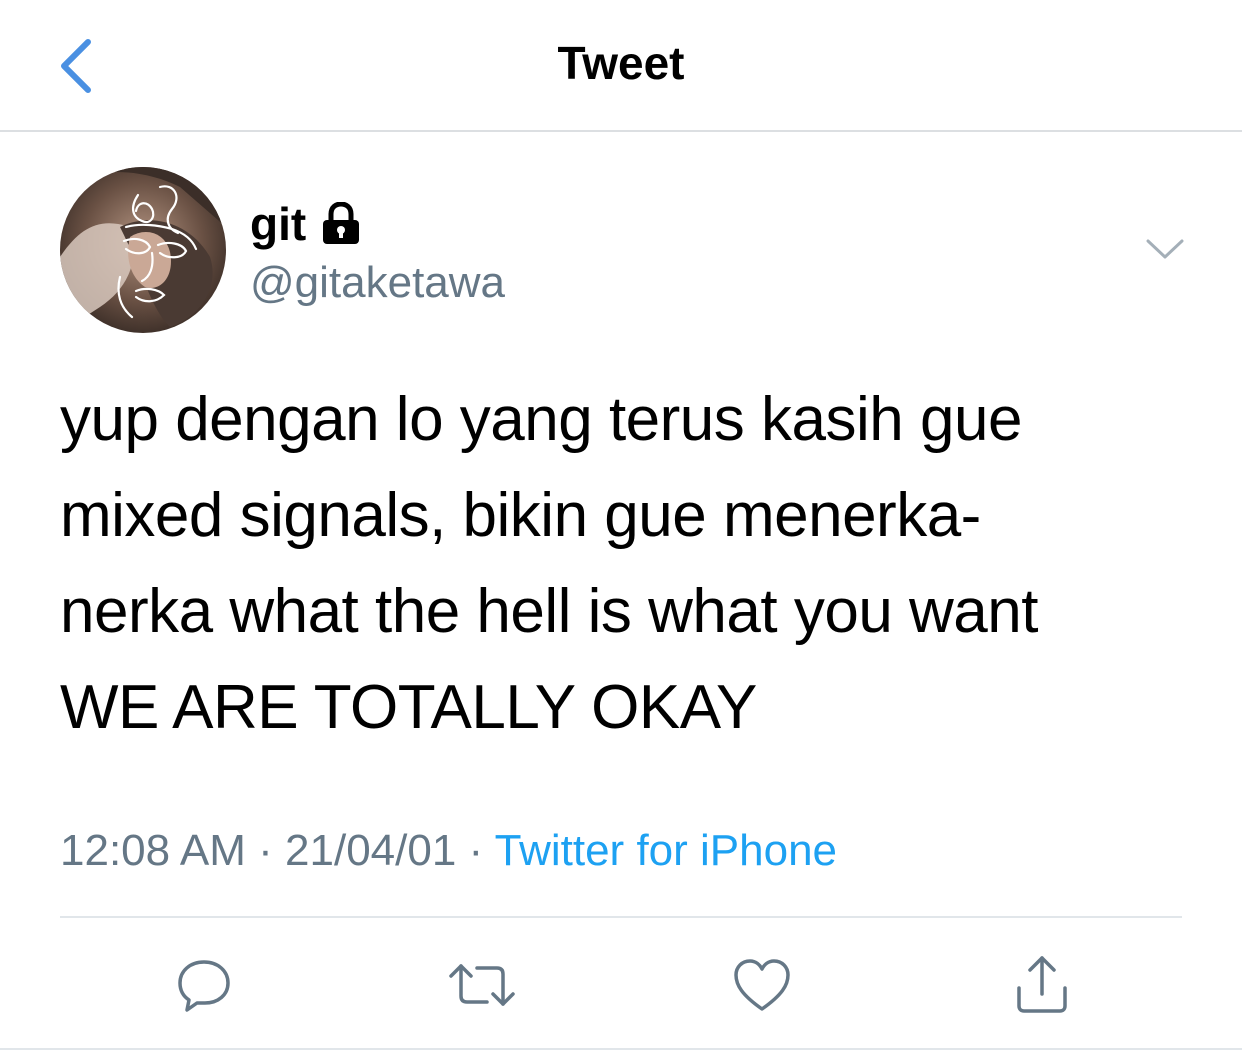  What do you see at coordinates (549, 611) in the screenshot?
I see `tweet-line: nerka what the hell is what you want` at bounding box center [549, 611].